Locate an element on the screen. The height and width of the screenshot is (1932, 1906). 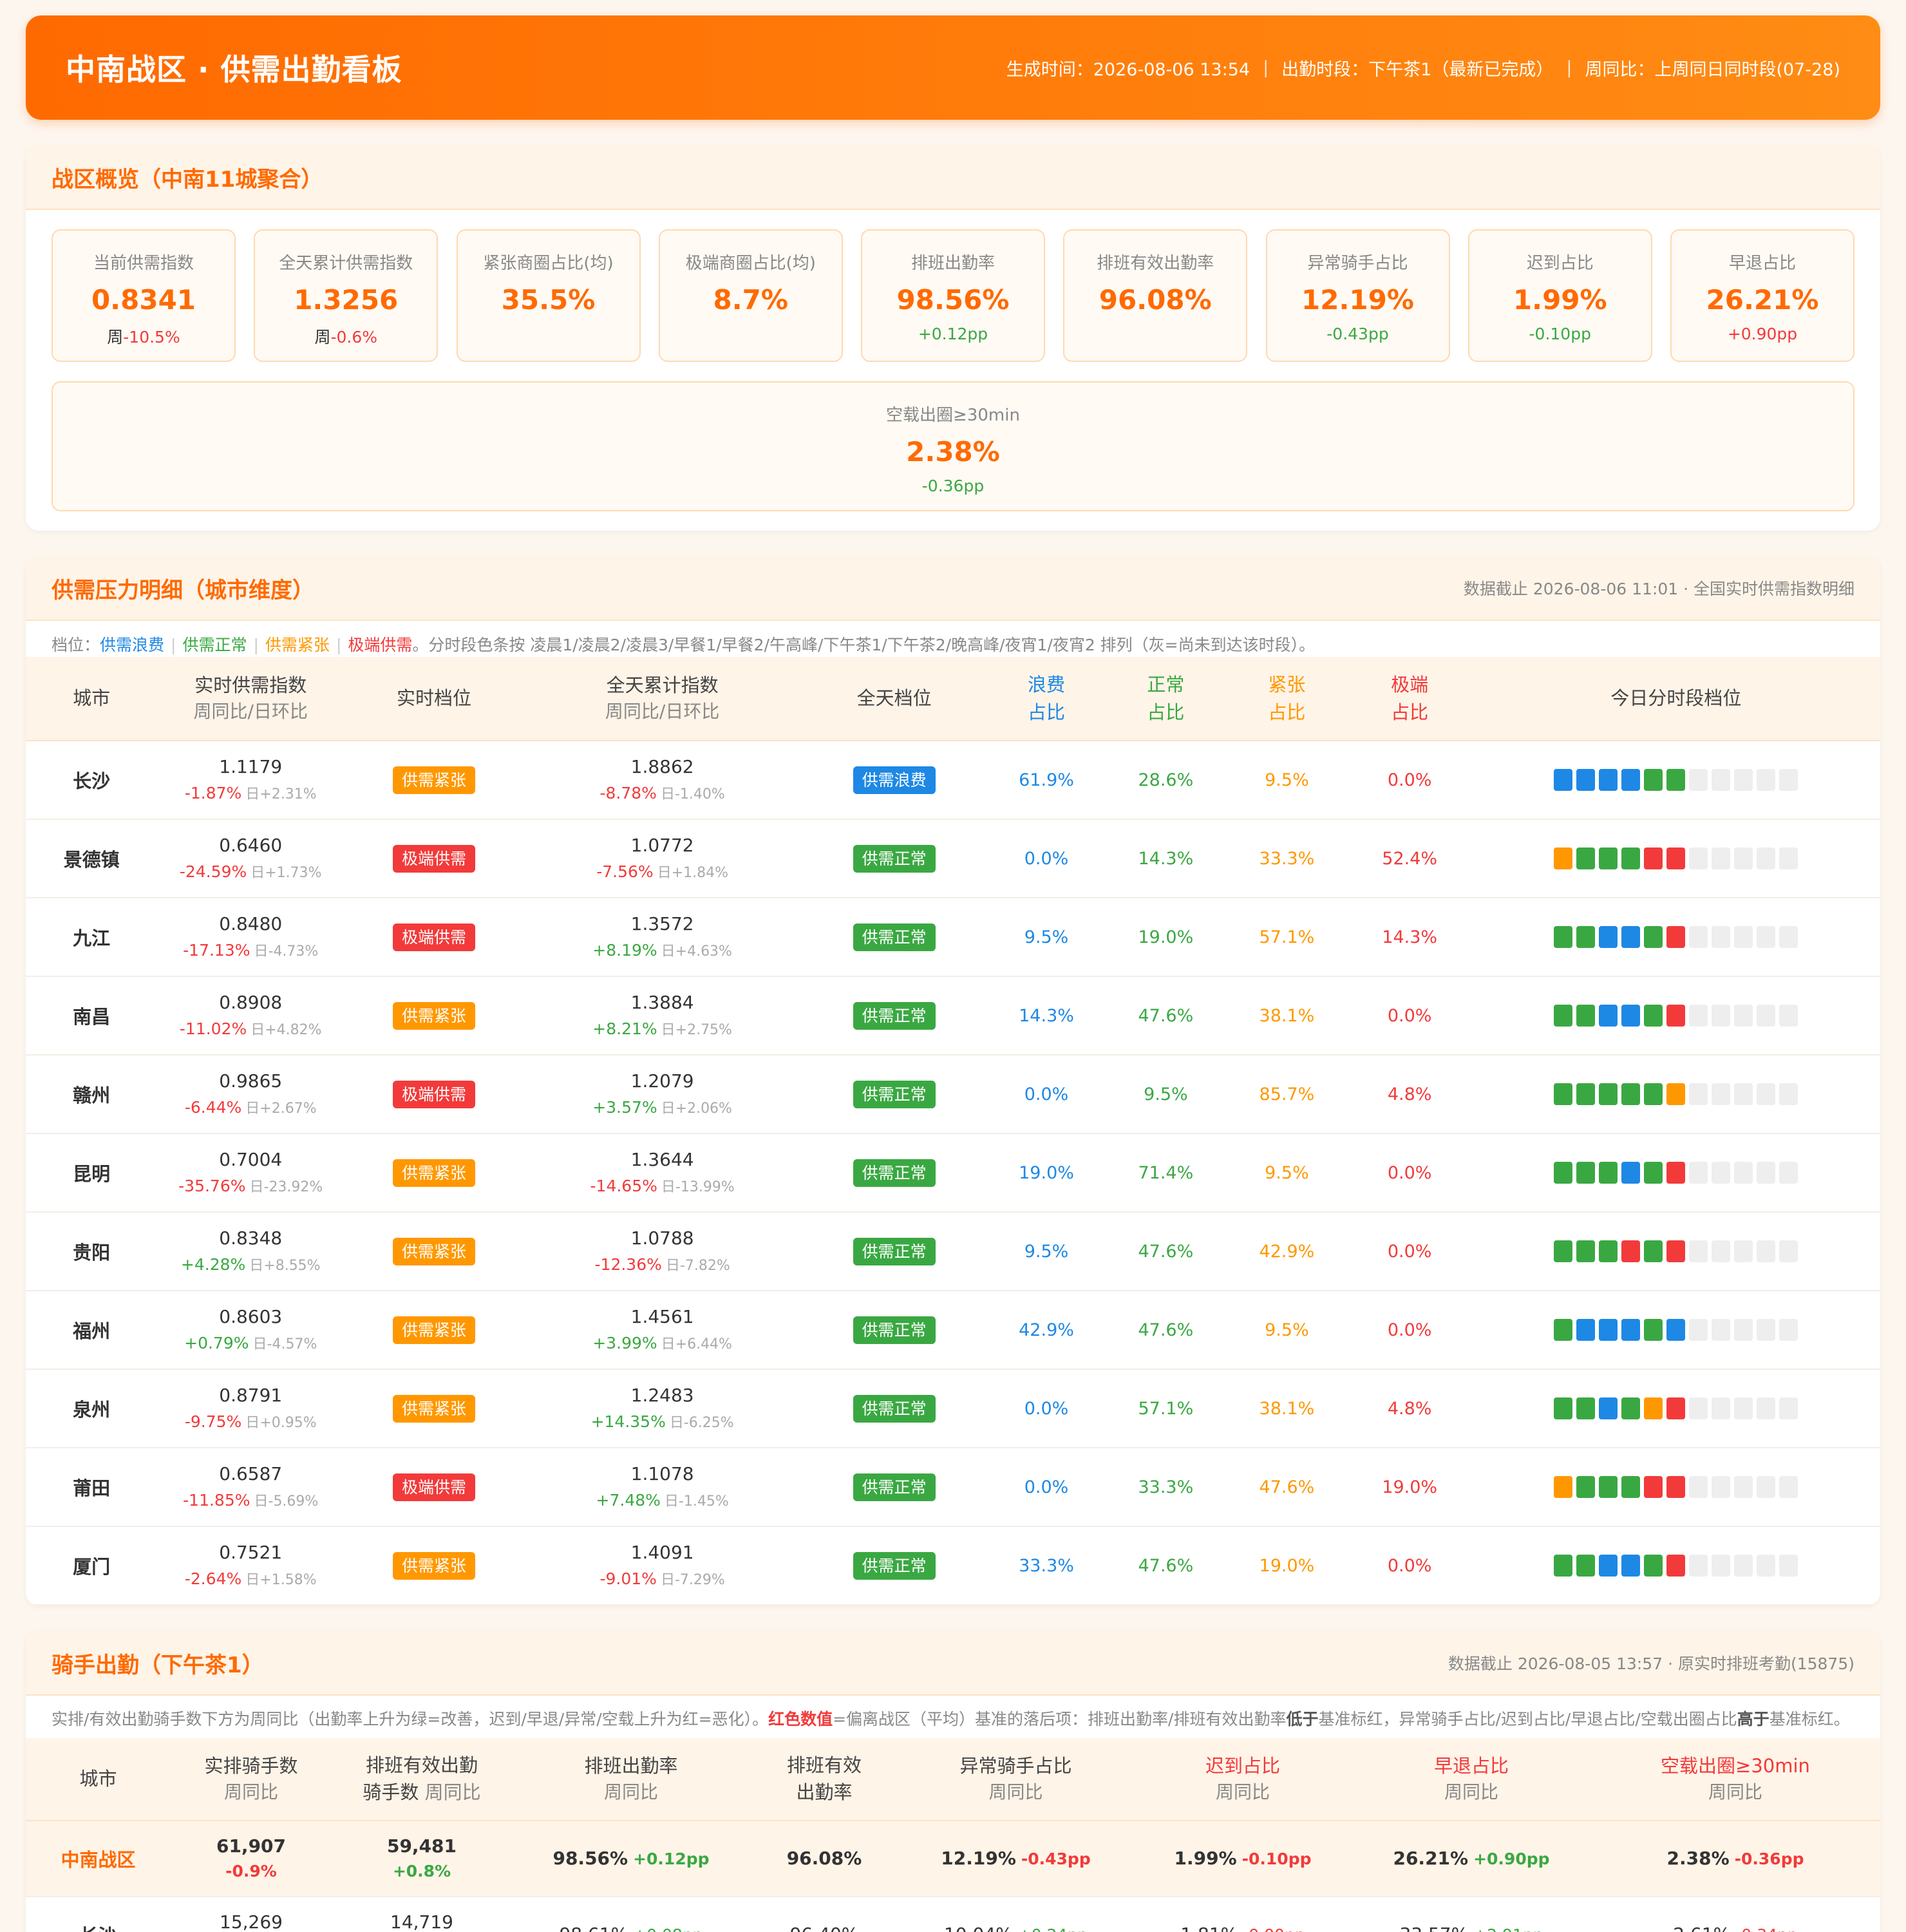
note-emphasis: 高于 is located at coordinates (1753, 1719).